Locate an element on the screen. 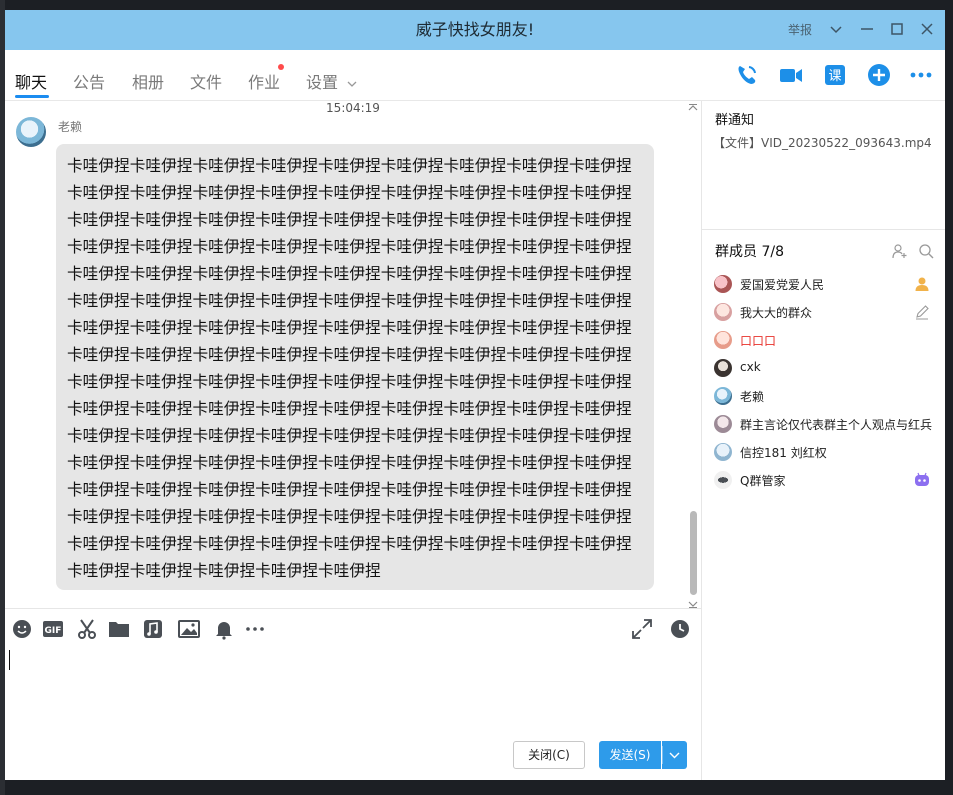  member-item: 爱国爱党爱人民 is located at coordinates (826, 284).